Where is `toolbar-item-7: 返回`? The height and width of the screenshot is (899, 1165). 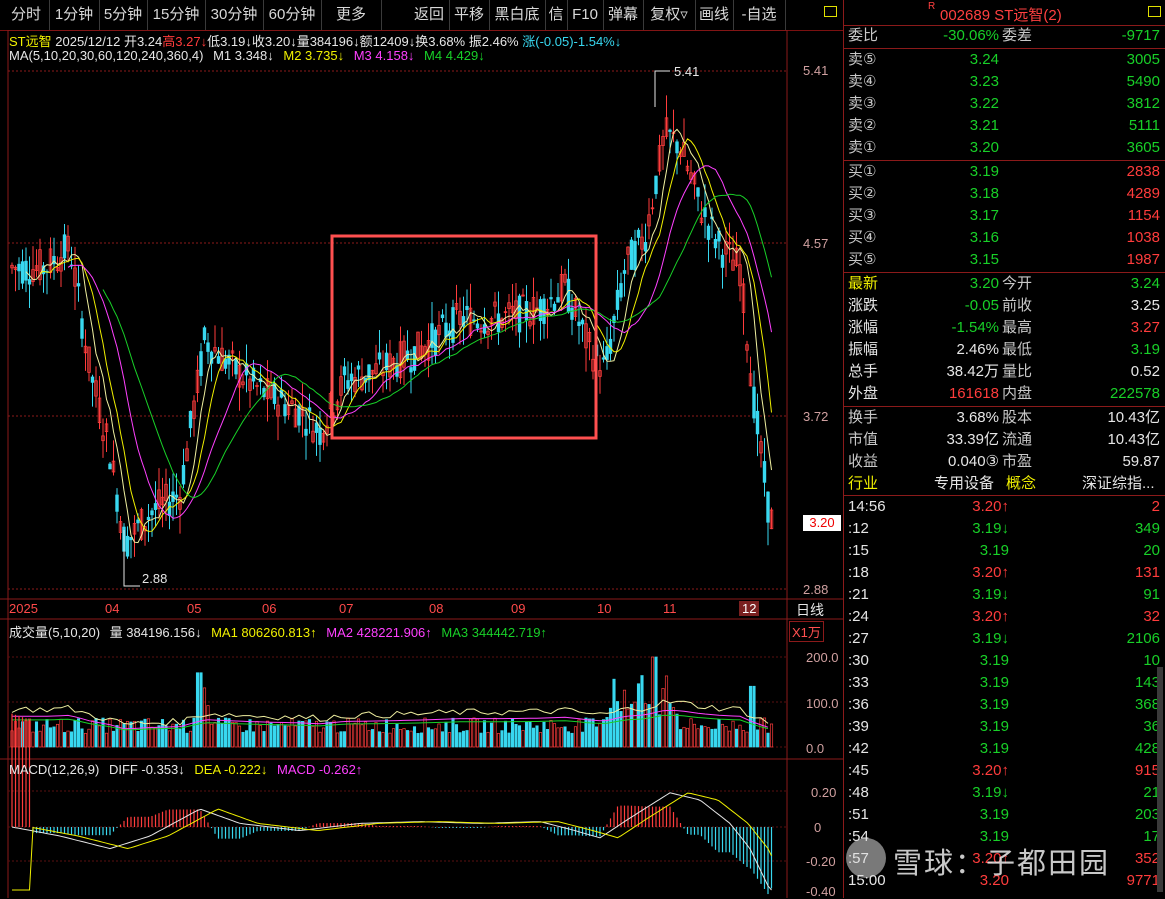
toolbar-item-7: 返回 is located at coordinates (429, 15).